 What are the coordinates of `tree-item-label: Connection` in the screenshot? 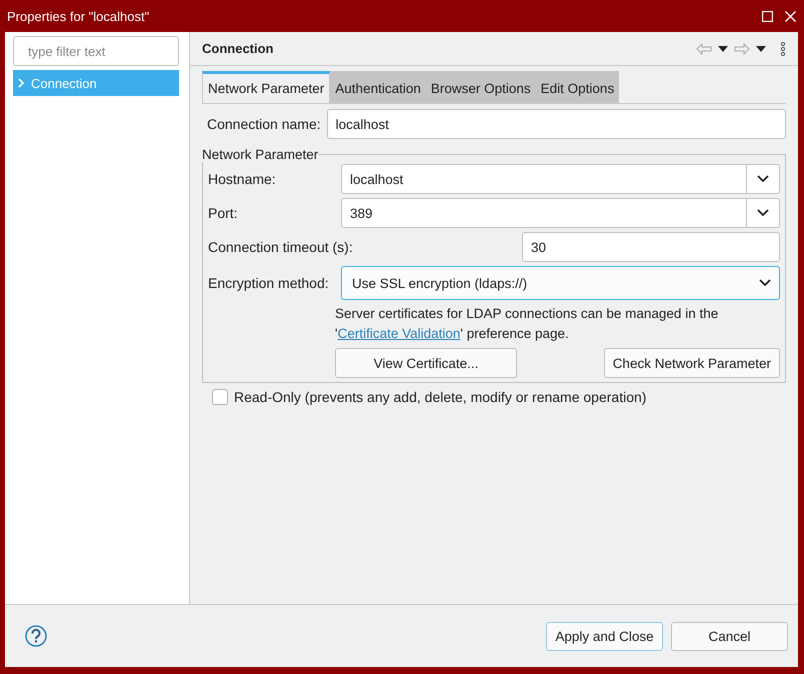 It's located at (64, 83).